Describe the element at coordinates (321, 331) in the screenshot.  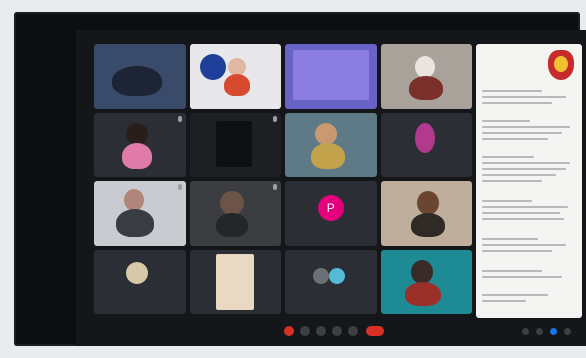
I see `captions-icon` at that location.